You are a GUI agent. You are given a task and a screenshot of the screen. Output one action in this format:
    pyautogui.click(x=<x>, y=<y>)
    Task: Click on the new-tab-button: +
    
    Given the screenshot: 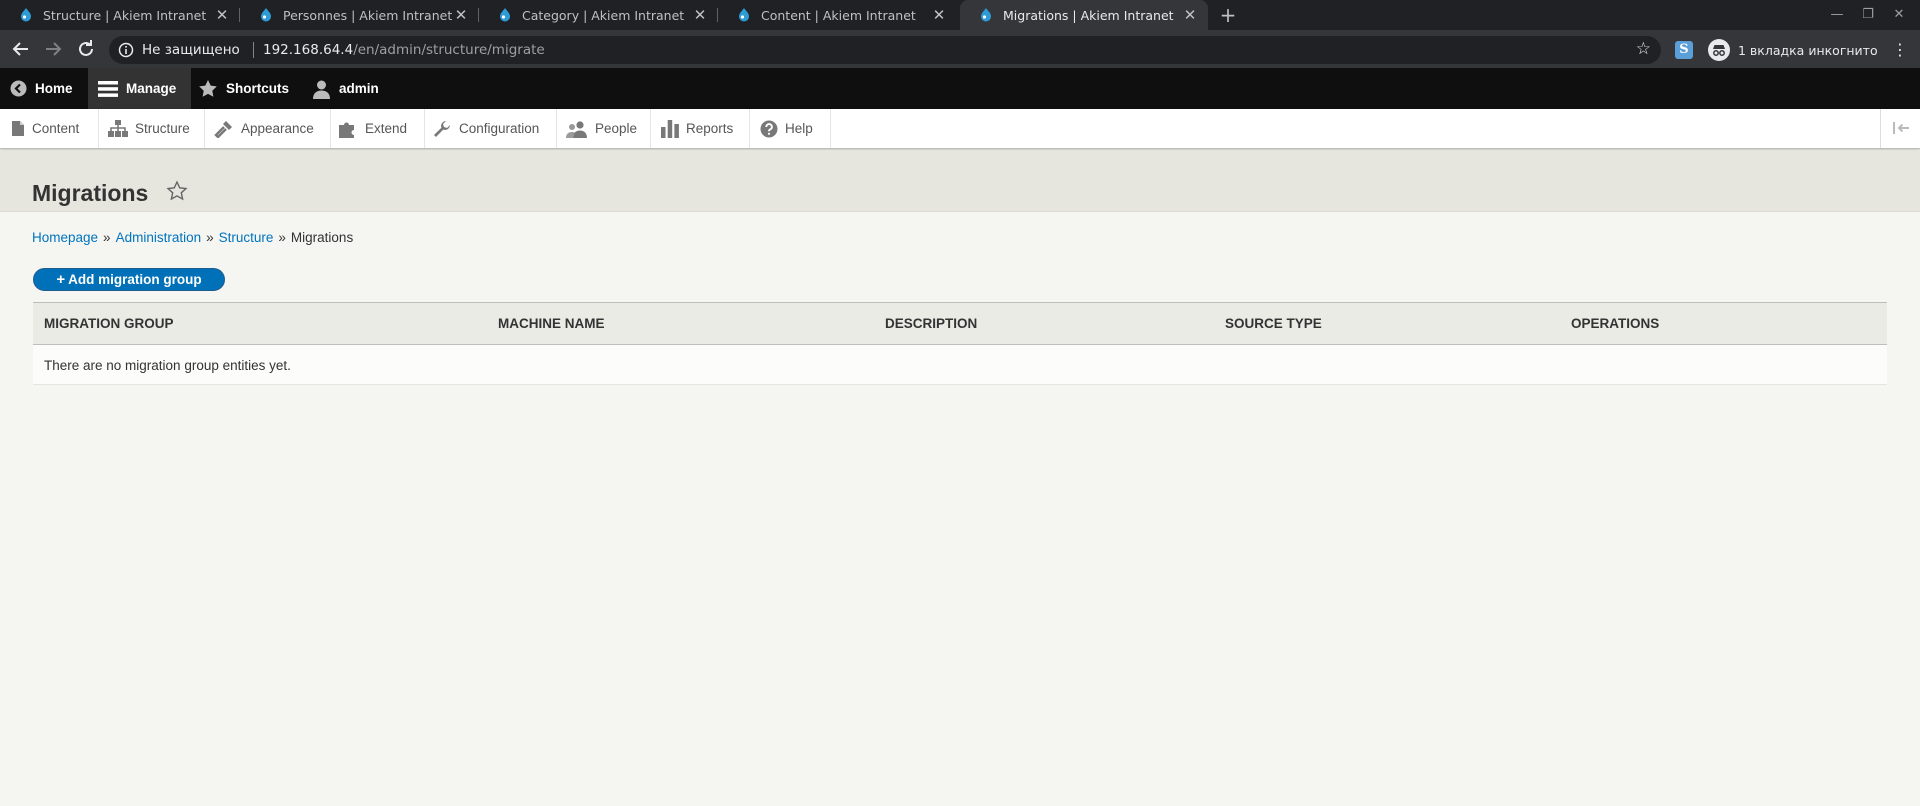 What is the action you would take?
    pyautogui.click(x=1228, y=15)
    